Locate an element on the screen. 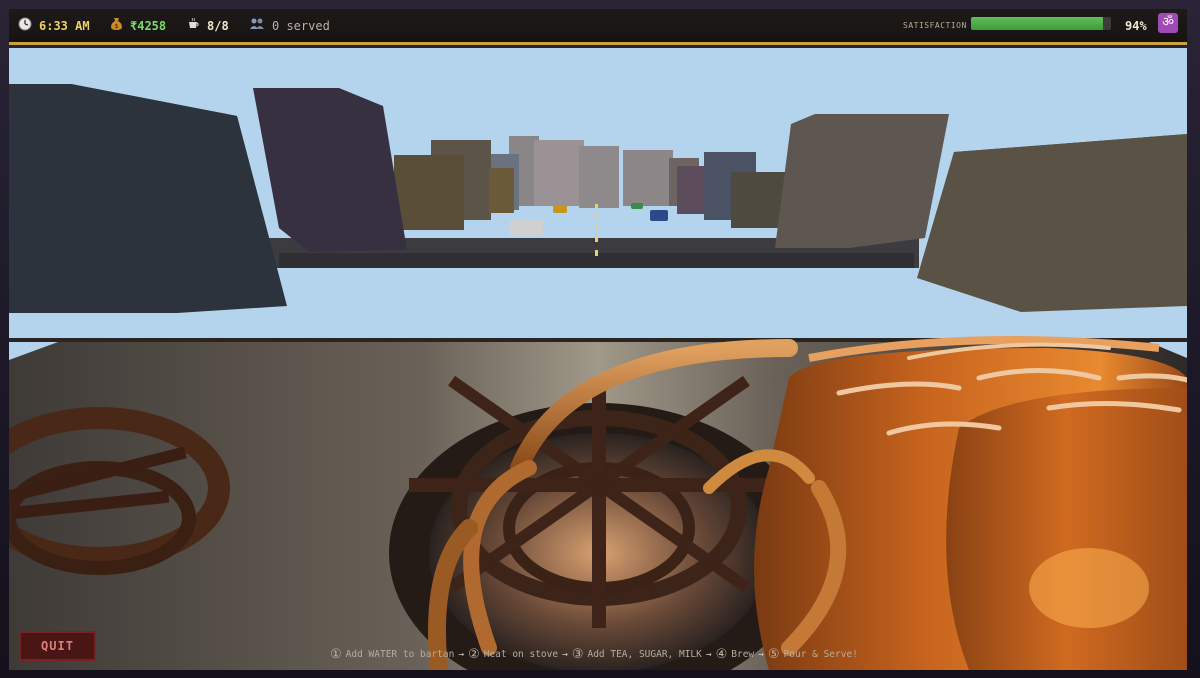 The height and width of the screenshot is (678, 1200). time-value: 6:33 AM is located at coordinates (64, 25).